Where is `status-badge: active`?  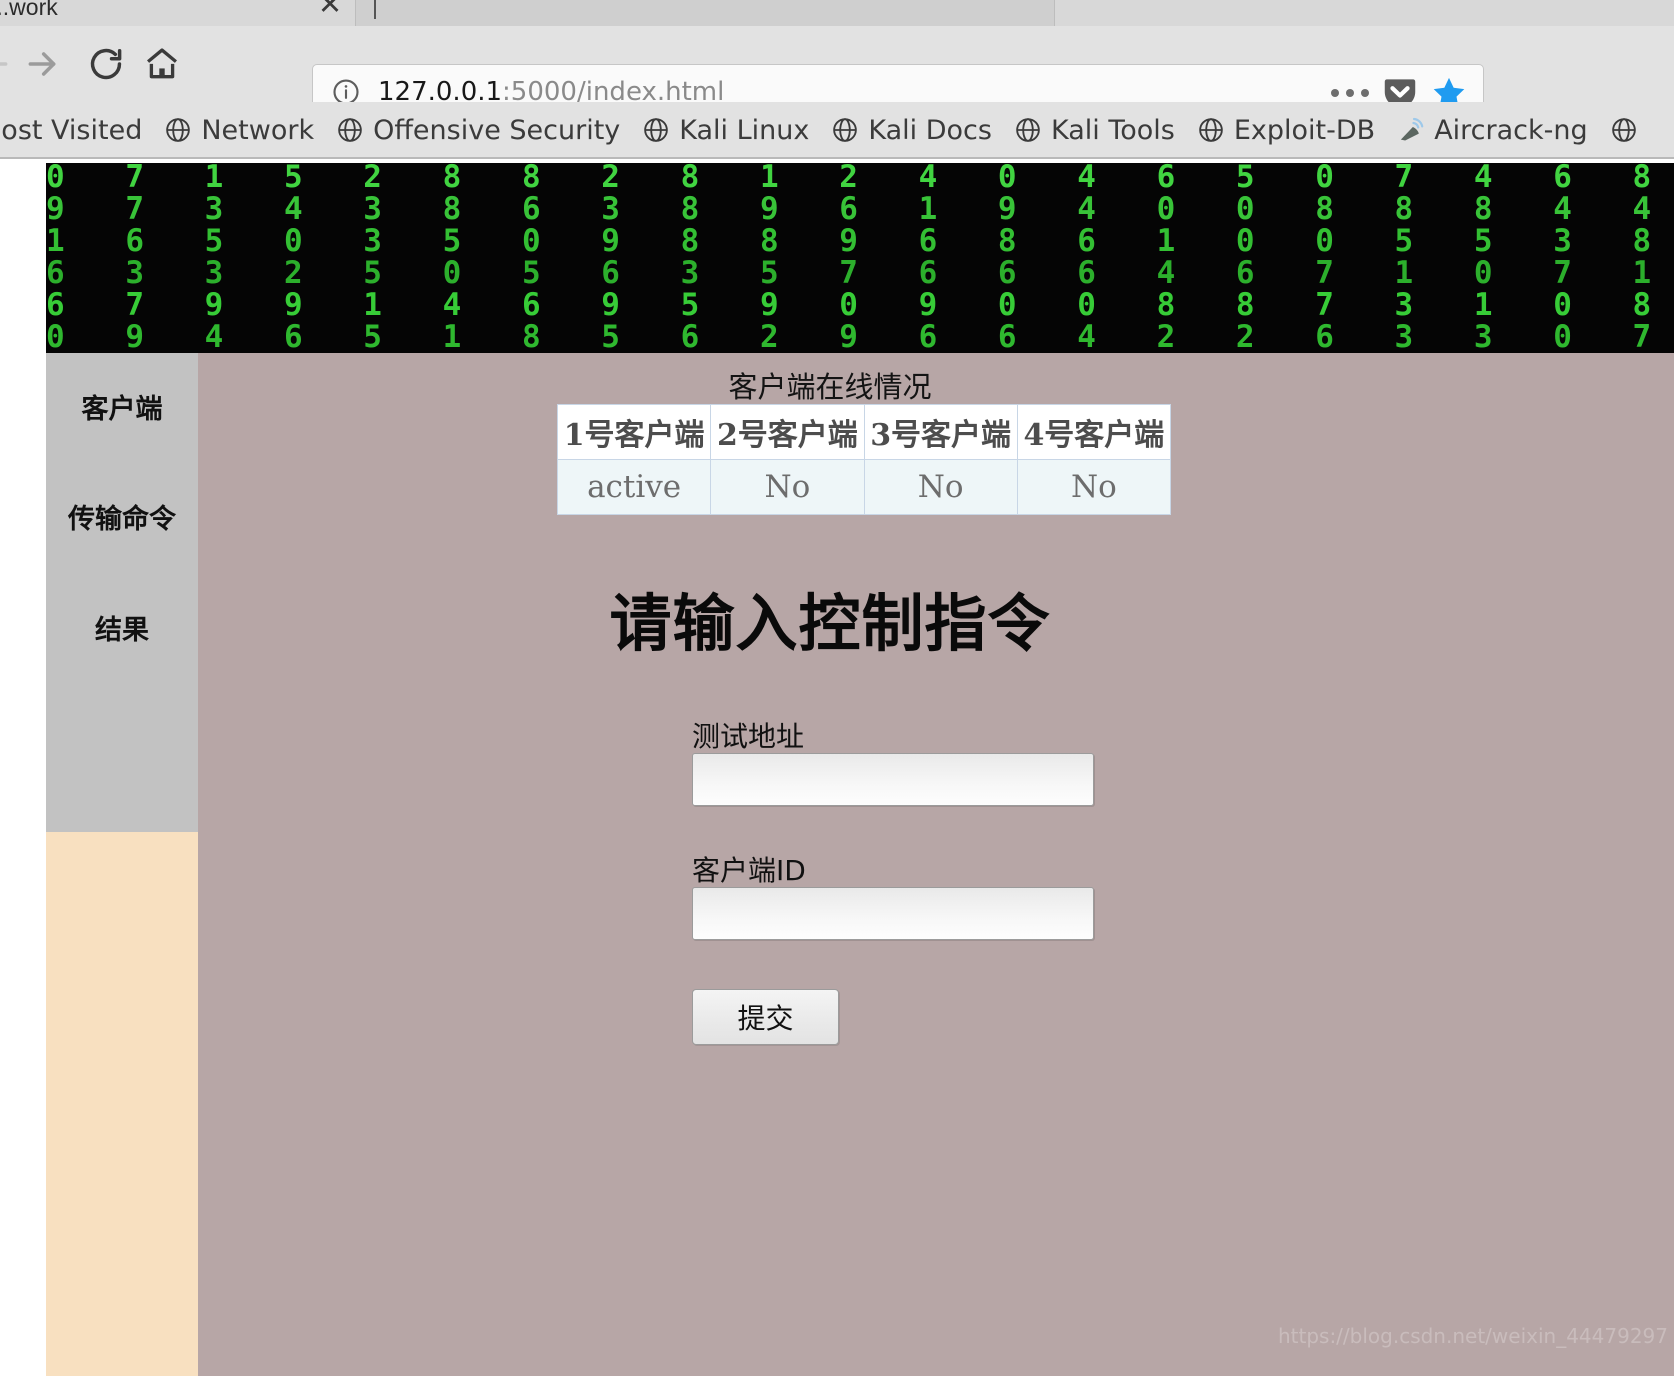
status-badge: active is located at coordinates (634, 487).